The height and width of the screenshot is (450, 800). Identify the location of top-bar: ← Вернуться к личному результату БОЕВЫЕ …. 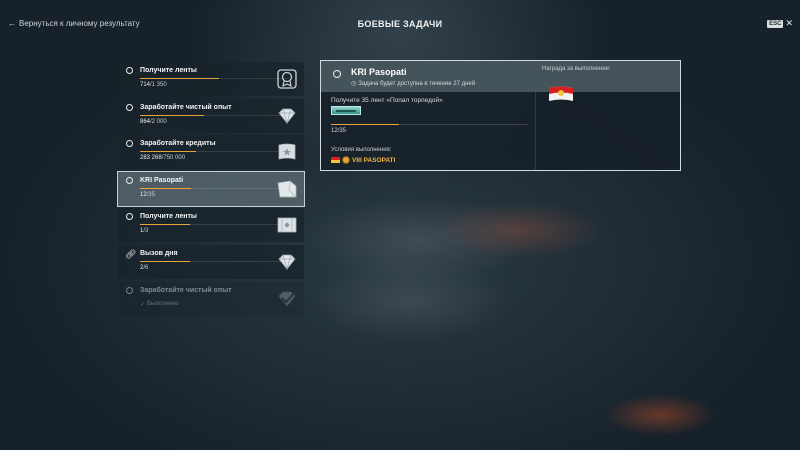
(400, 22).